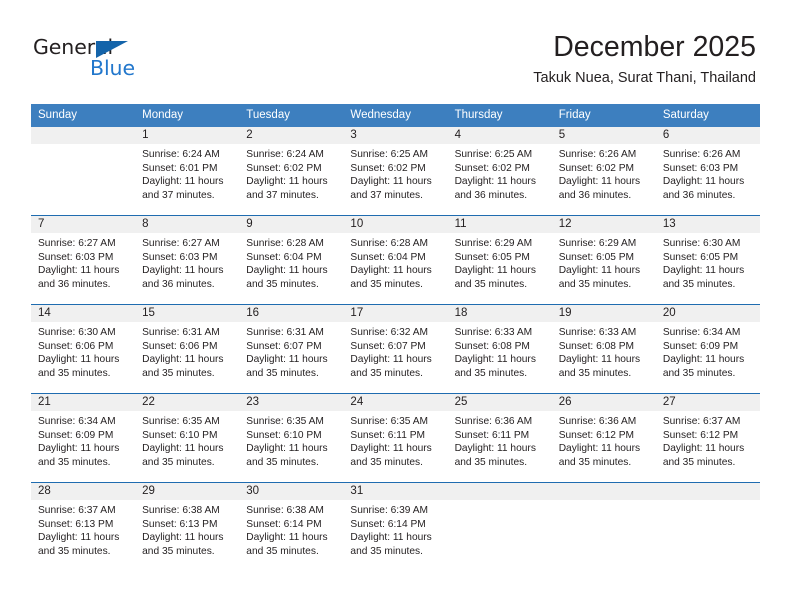 Image resolution: width=792 pixels, height=612 pixels. Describe the element at coordinates (597, 332) in the screenshot. I see `sunrise-text: Sunrise: 6:33 AM` at that location.